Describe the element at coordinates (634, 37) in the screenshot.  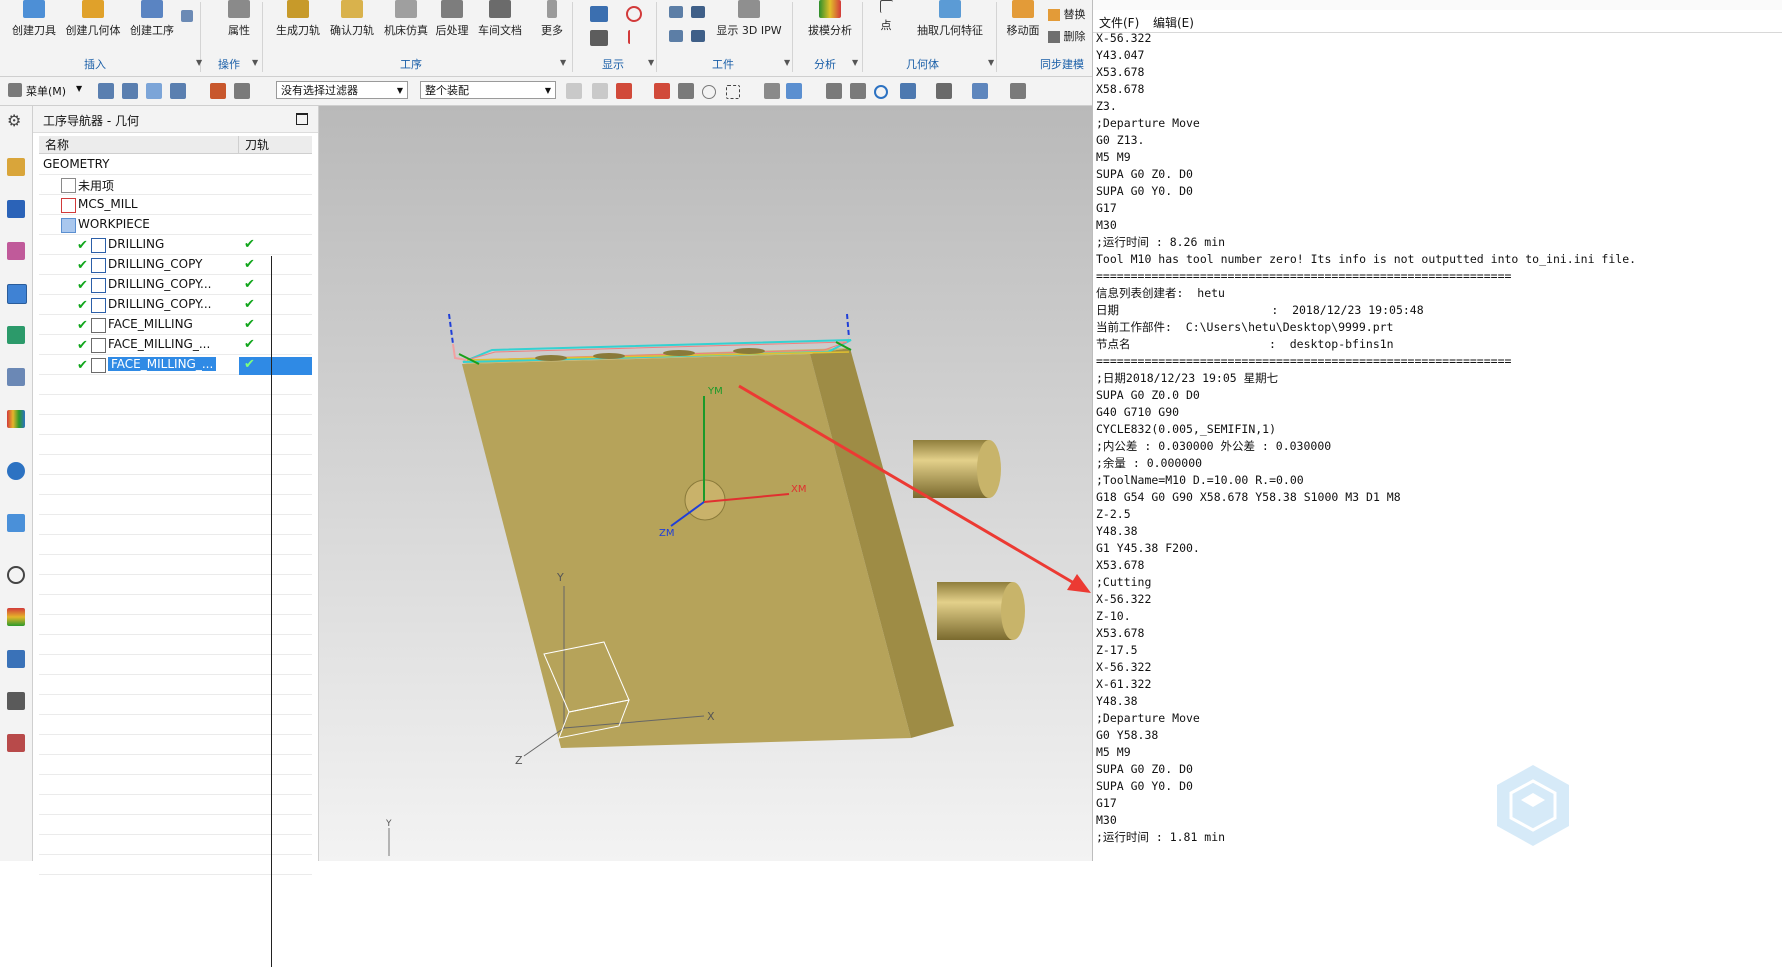
I see `display-curve-button` at that location.